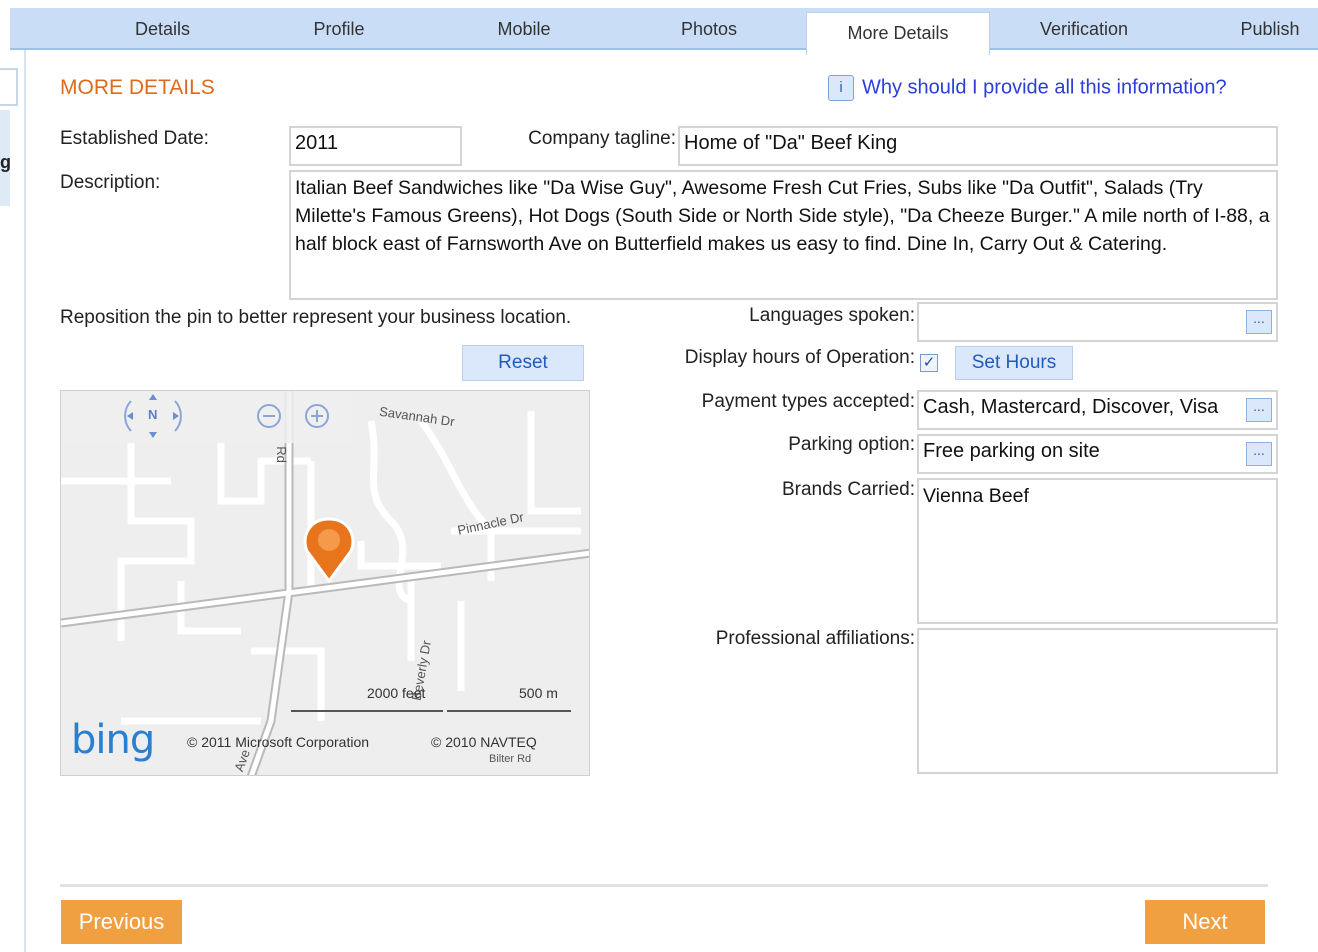 Image resolution: width=1318 pixels, height=952 pixels. What do you see at coordinates (848, 489) in the screenshot?
I see `brands-label: Brands Carried:` at bounding box center [848, 489].